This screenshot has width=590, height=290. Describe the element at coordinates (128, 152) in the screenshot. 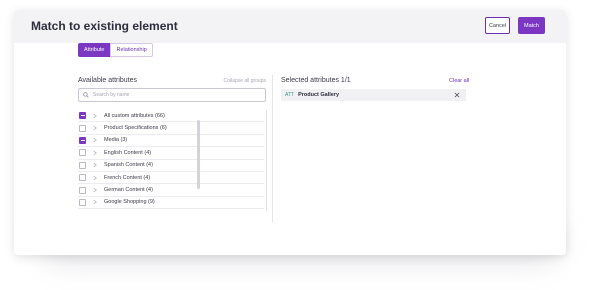

I see `tree-row-label: English Content (4)` at that location.